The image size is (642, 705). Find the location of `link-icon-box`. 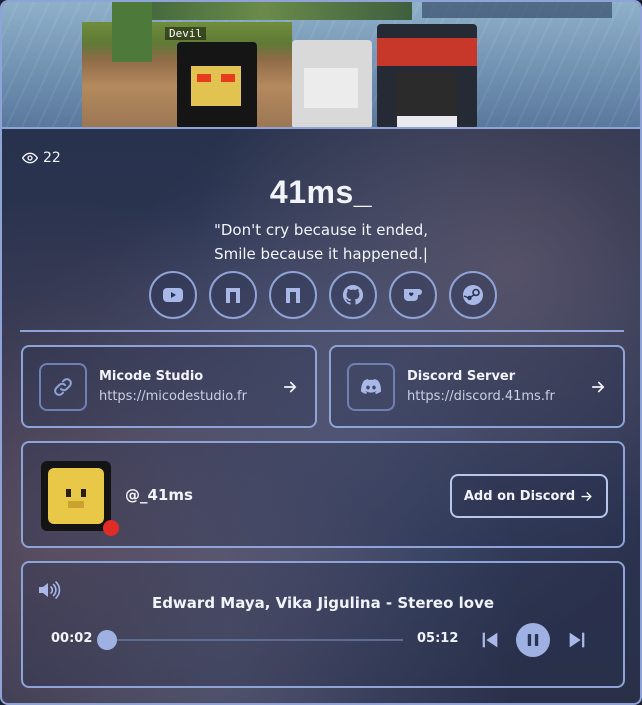

link-icon-box is located at coordinates (63, 386).